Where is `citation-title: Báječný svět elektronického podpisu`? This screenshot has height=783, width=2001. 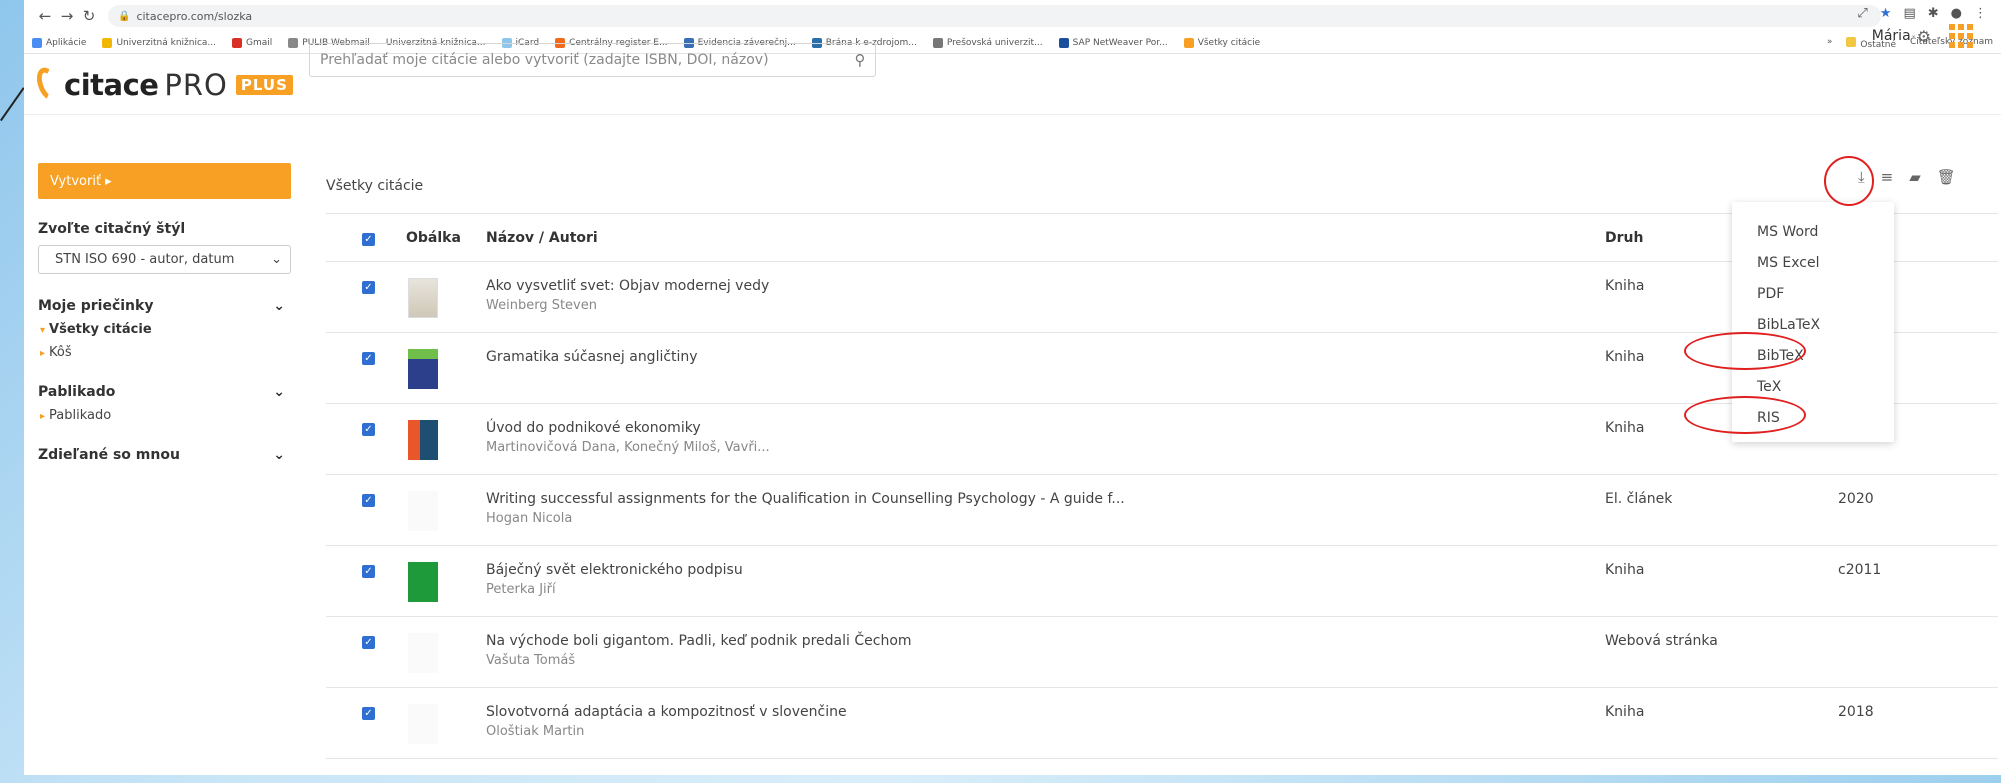 citation-title: Báječný svět elektronického podpisu is located at coordinates (1045, 570).